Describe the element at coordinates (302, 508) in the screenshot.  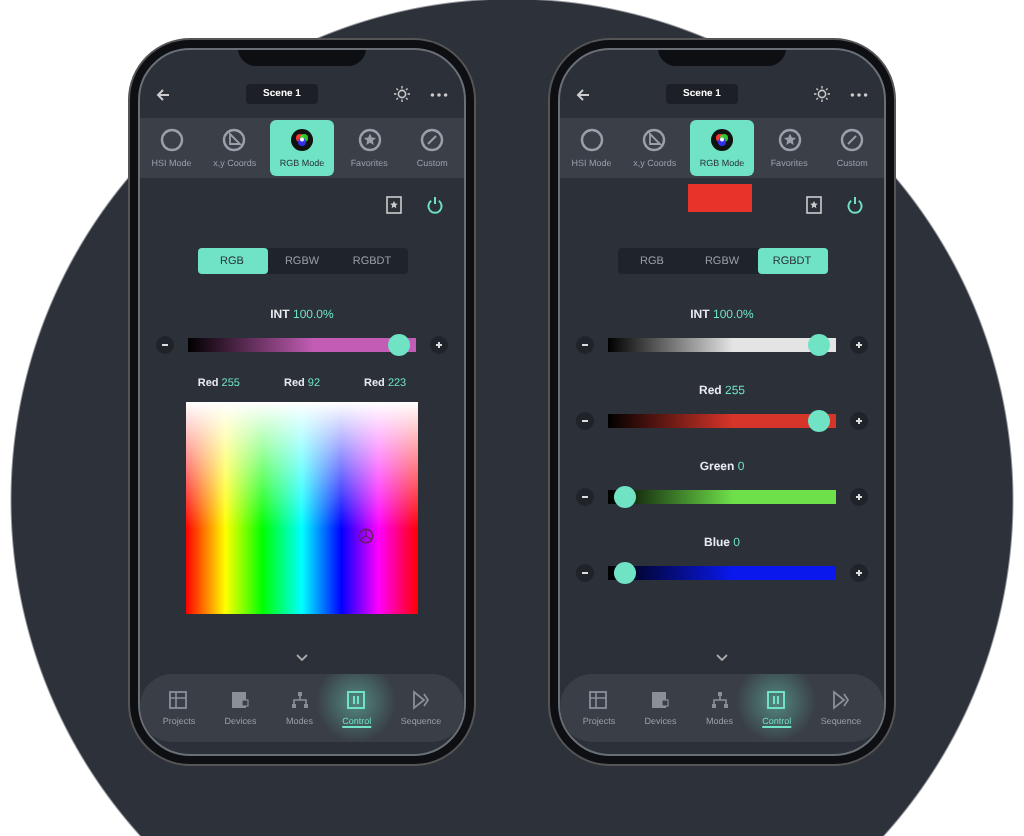
I see `color-picker` at that location.